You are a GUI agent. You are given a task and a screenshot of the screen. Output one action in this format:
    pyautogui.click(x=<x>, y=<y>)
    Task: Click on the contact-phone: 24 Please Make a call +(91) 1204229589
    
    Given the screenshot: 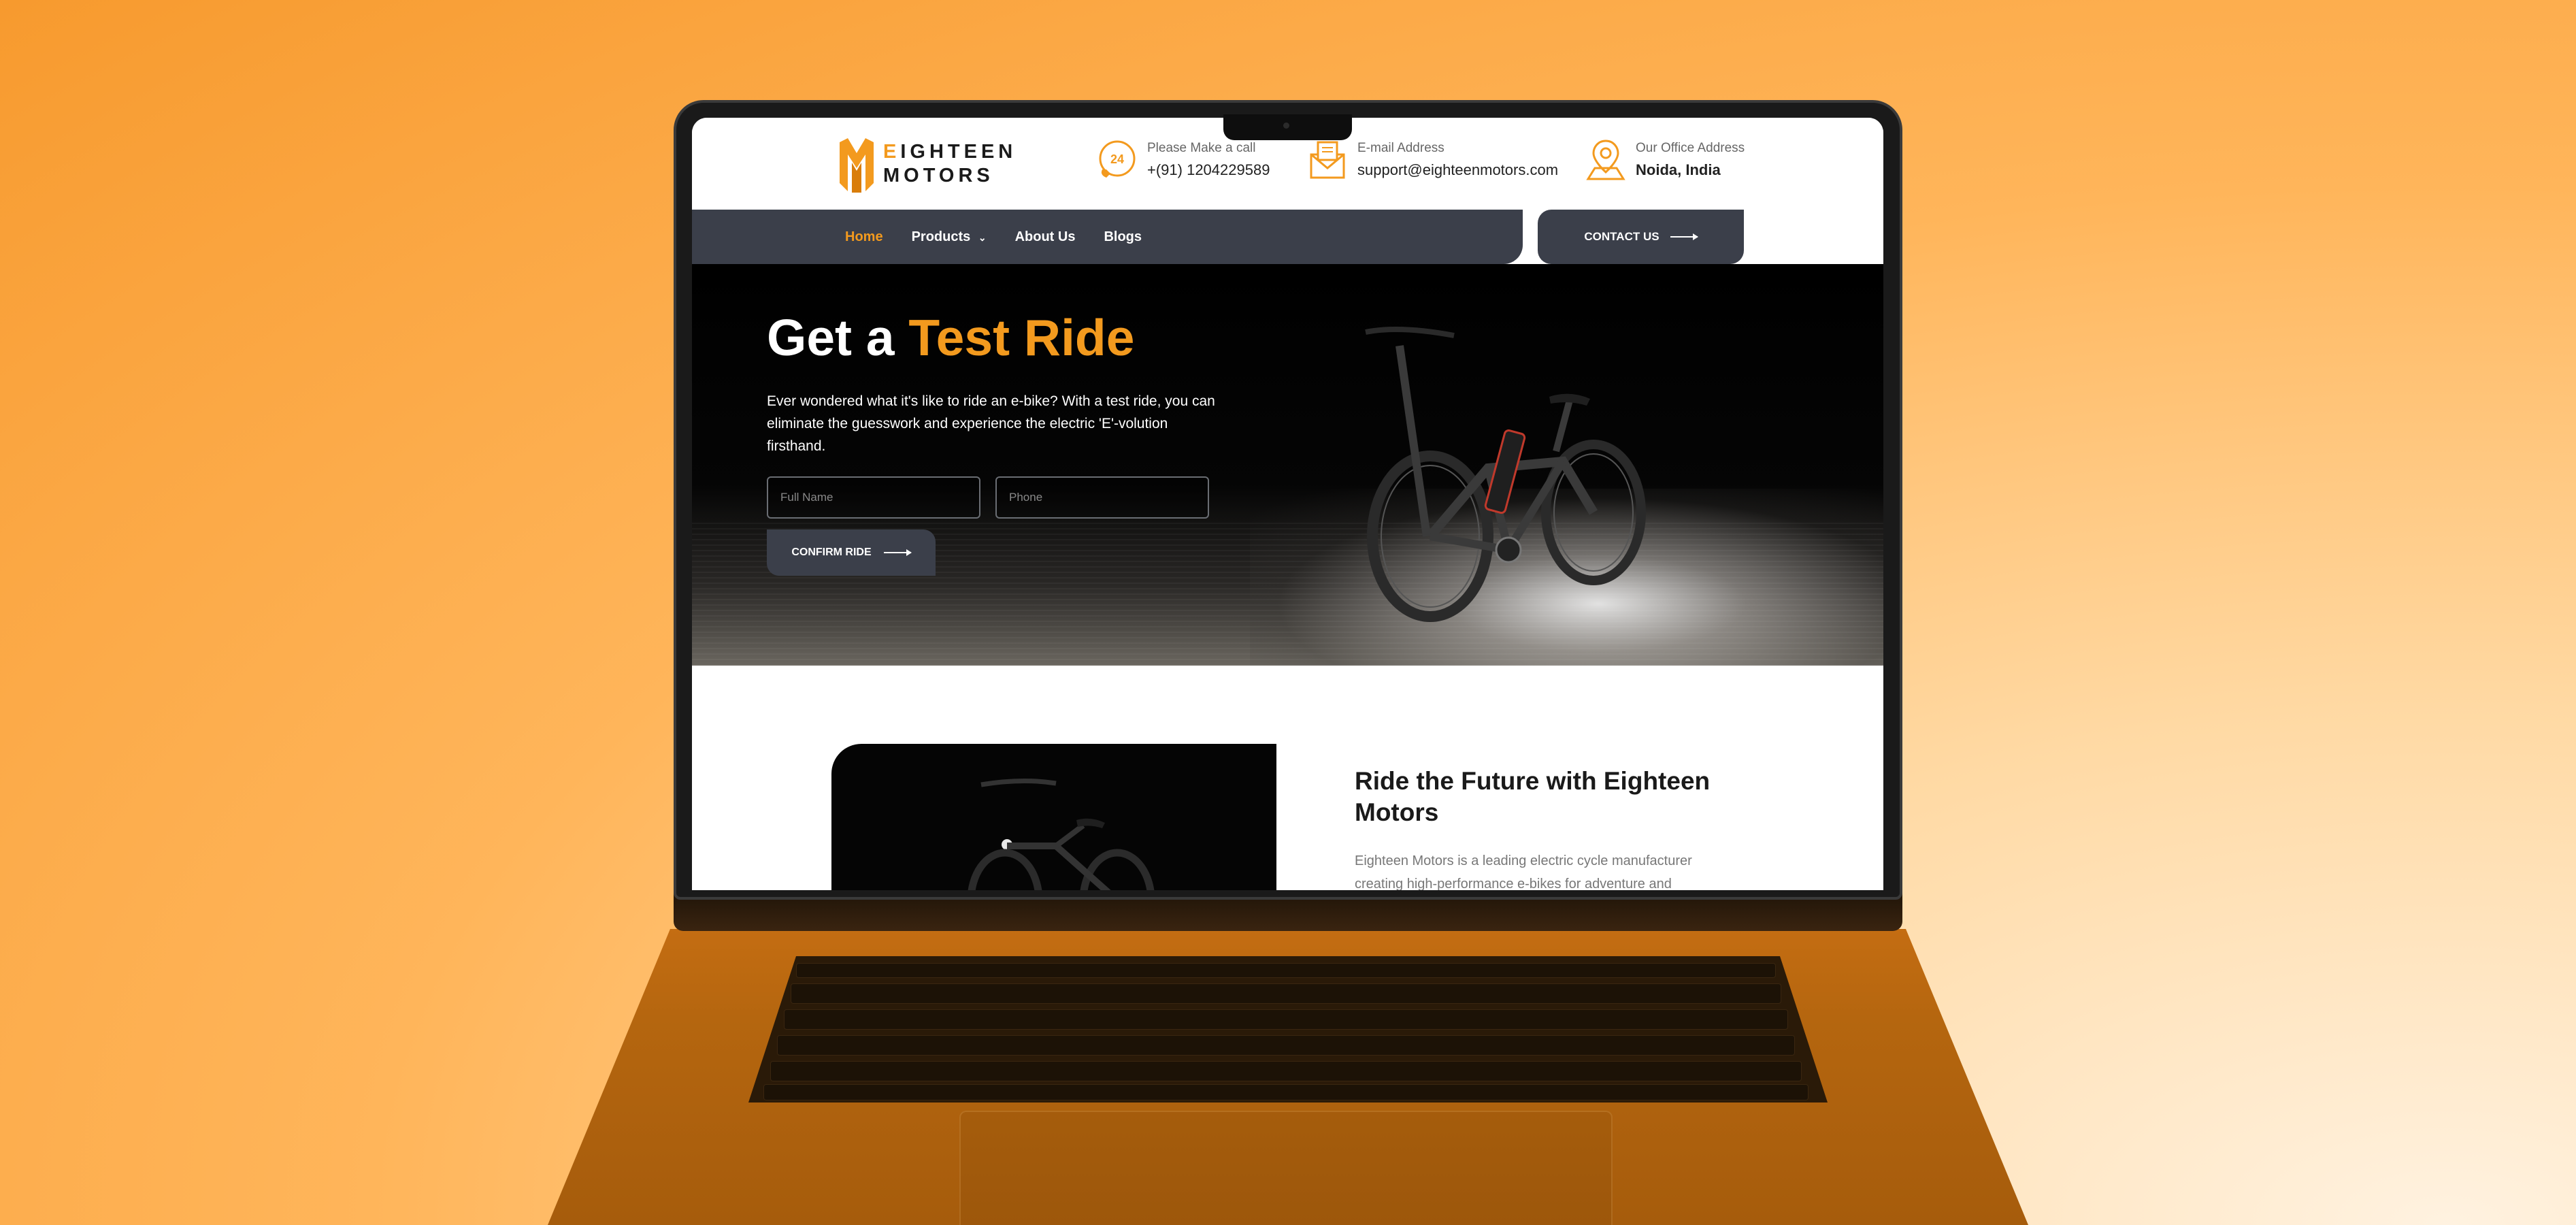 What is the action you would take?
    pyautogui.click(x=1183, y=160)
    